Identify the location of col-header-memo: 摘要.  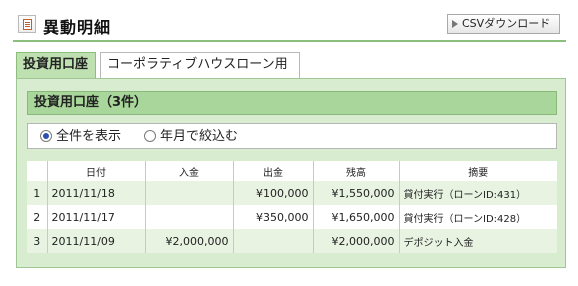
(478, 171).